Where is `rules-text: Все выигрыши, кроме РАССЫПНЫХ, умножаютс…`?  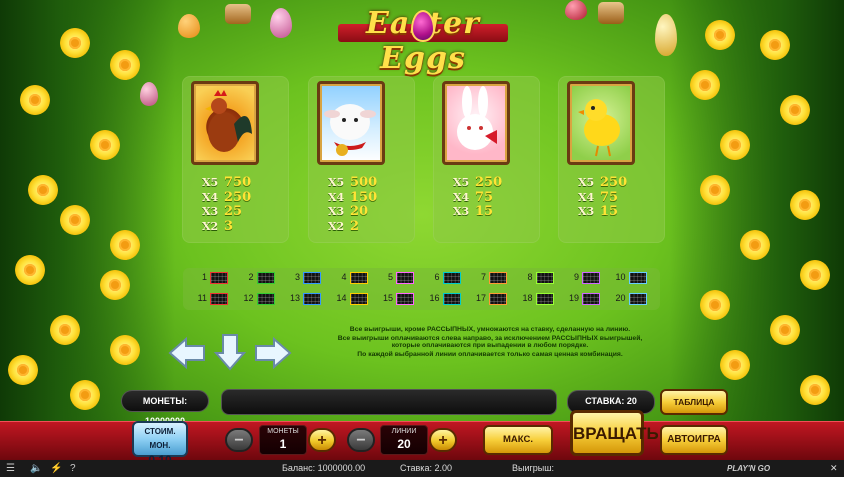 rules-text: Все выигрыши, кроме РАССЫПНЫХ, умножаютс… is located at coordinates (490, 342).